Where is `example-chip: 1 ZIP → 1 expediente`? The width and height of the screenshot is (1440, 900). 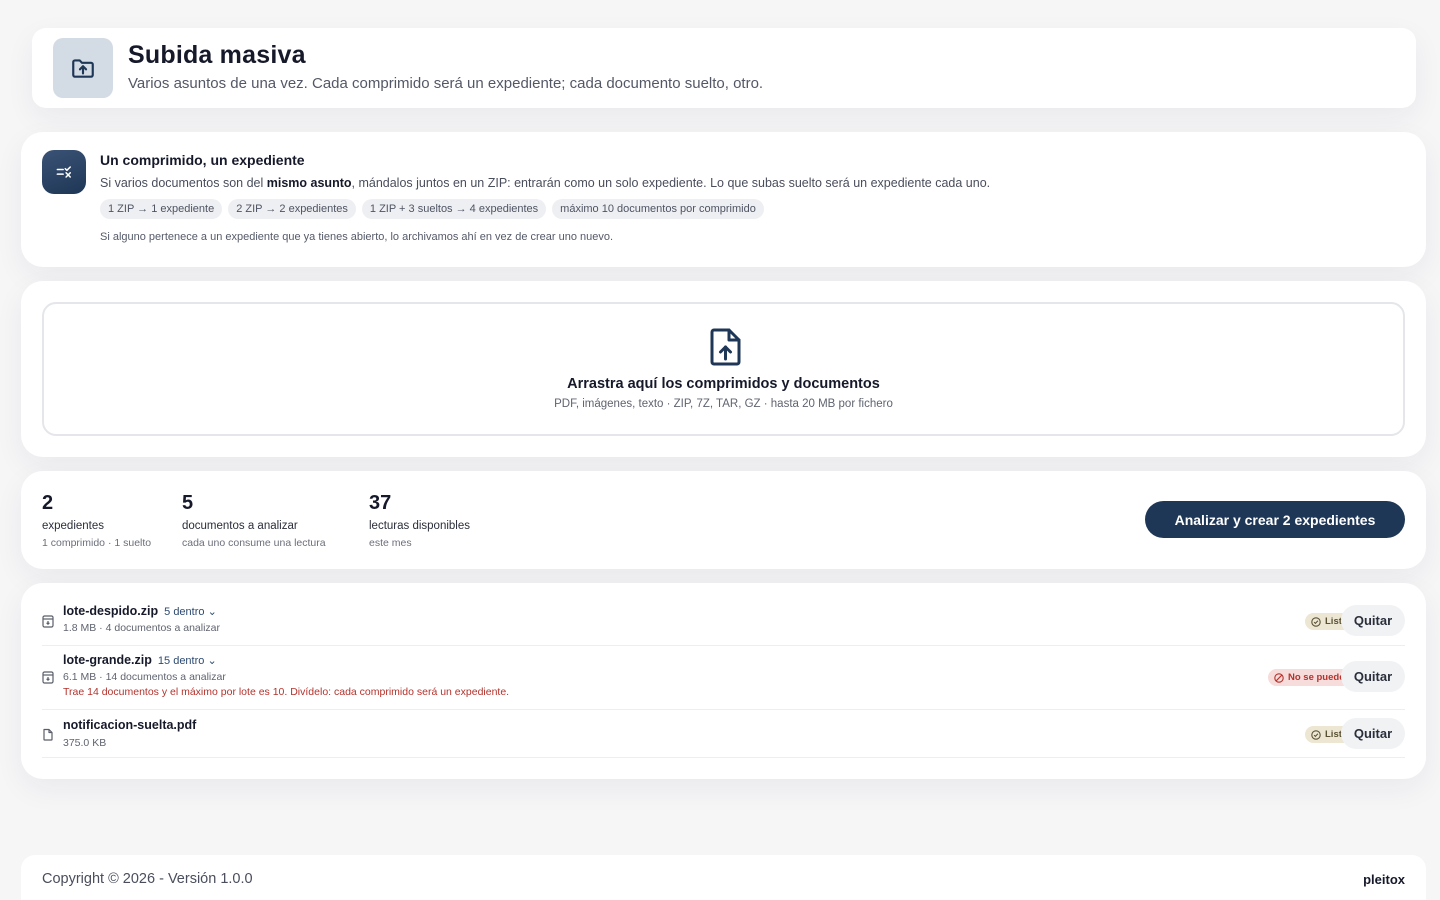 example-chip: 1 ZIP → 1 expediente is located at coordinates (161, 209).